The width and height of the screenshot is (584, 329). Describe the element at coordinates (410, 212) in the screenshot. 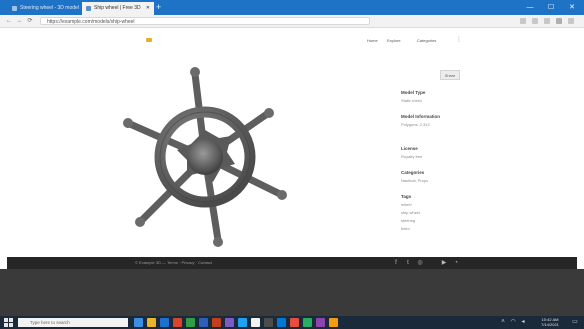

I see `tag-link: ship wheel` at that location.